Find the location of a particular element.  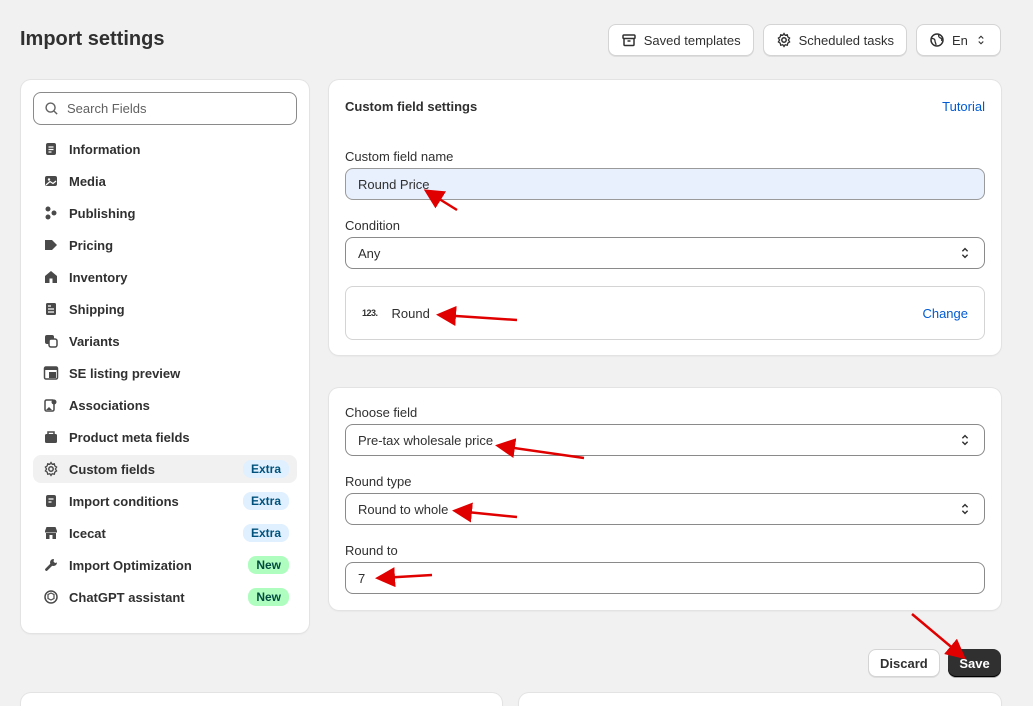

discard-button: Discard is located at coordinates (904, 663).